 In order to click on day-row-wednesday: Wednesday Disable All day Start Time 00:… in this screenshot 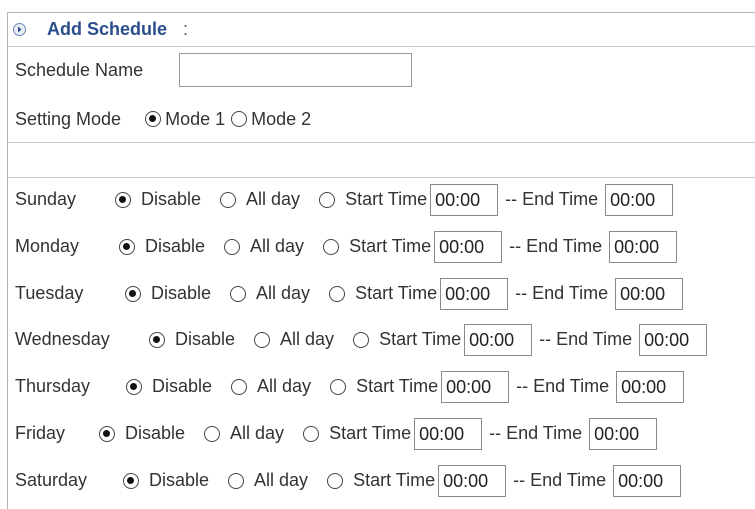, I will do `click(381, 339)`.